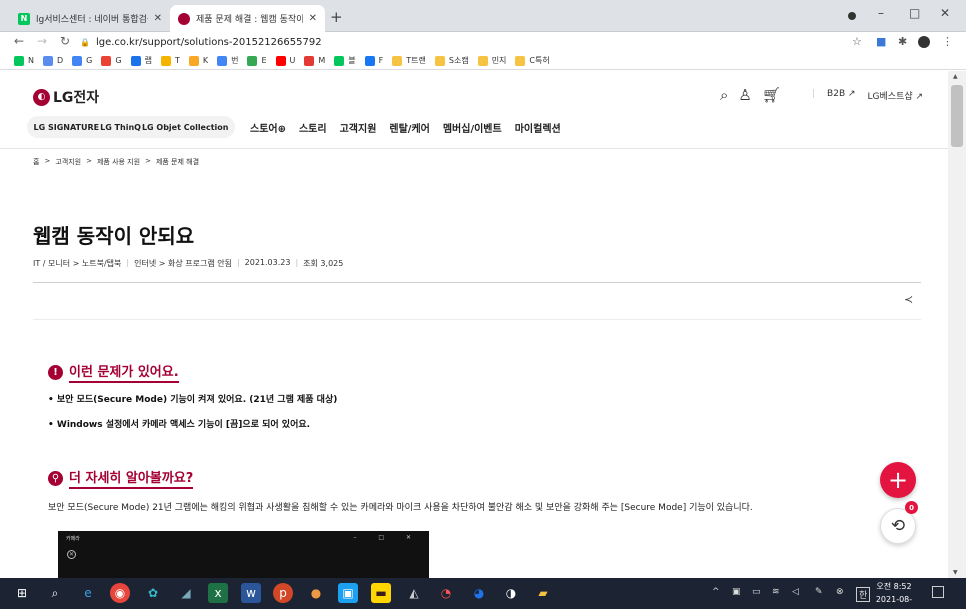 This screenshot has width=966, height=609. Describe the element at coordinates (65, 41) in the screenshot. I see `reload-icon: ↻` at that location.